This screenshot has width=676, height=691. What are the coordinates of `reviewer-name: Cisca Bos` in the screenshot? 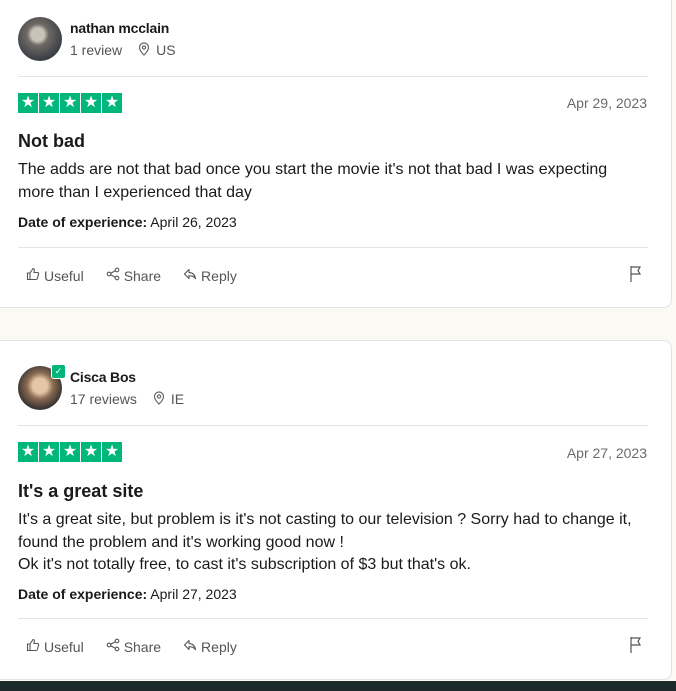 It's located at (127, 377).